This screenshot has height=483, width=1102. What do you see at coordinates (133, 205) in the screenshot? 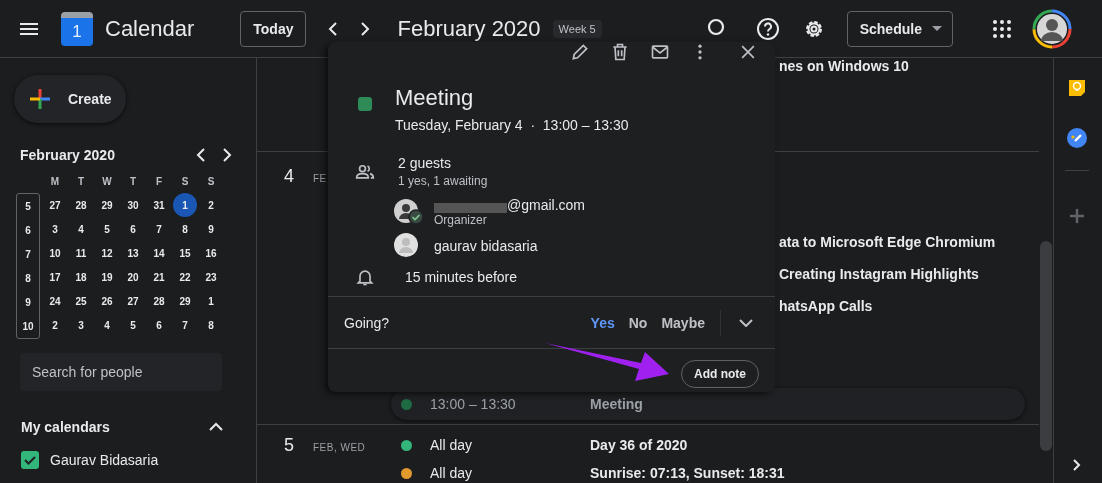
I see `calendar-day: 30` at bounding box center [133, 205].